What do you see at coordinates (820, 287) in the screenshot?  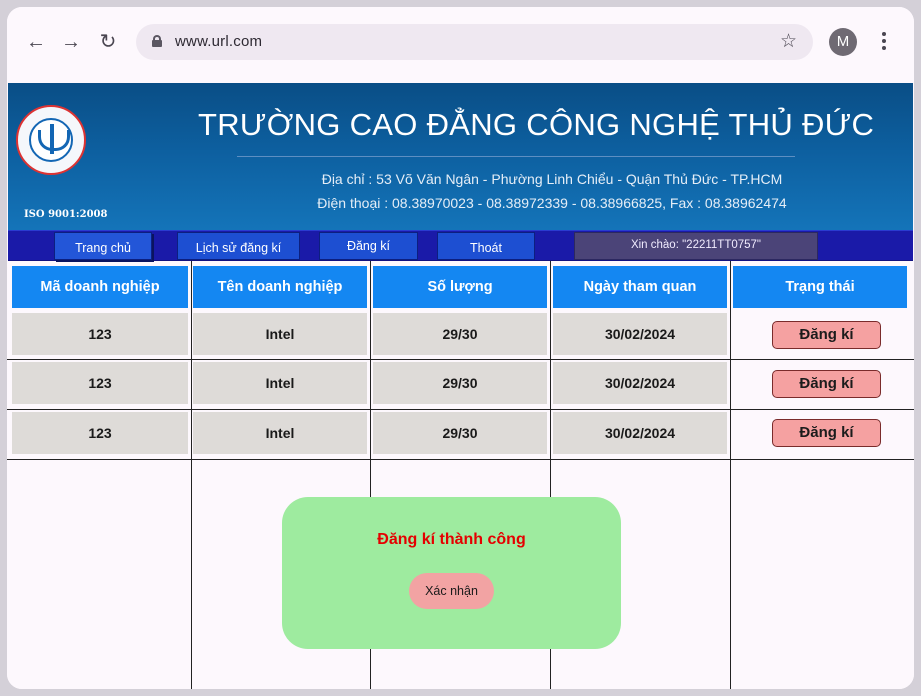 I see `column-header-status: Trạng thái` at bounding box center [820, 287].